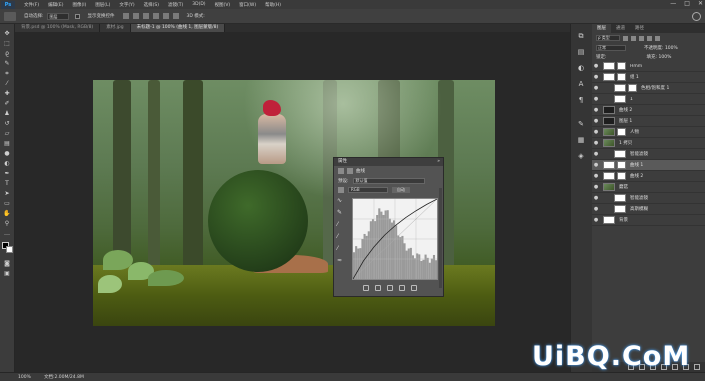 The height and width of the screenshot is (381, 705). Describe the element at coordinates (661, 48) in the screenshot. I see `opacity-field: 不透明度: 100%` at that location.